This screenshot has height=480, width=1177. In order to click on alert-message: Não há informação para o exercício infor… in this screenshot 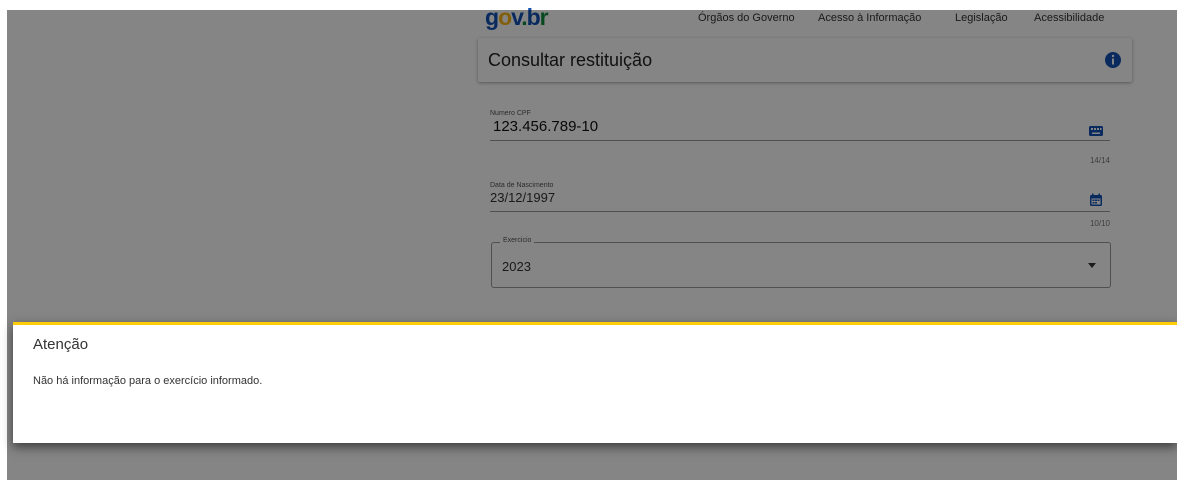, I will do `click(148, 381)`.